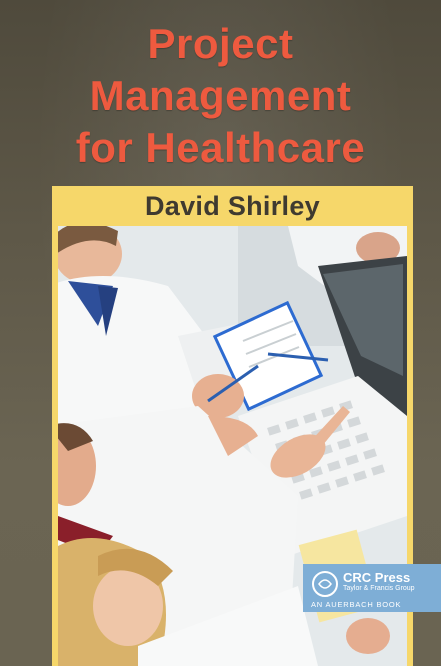  I want to click on publisher-imprint: AN AUERBACH BOOK, so click(356, 604).